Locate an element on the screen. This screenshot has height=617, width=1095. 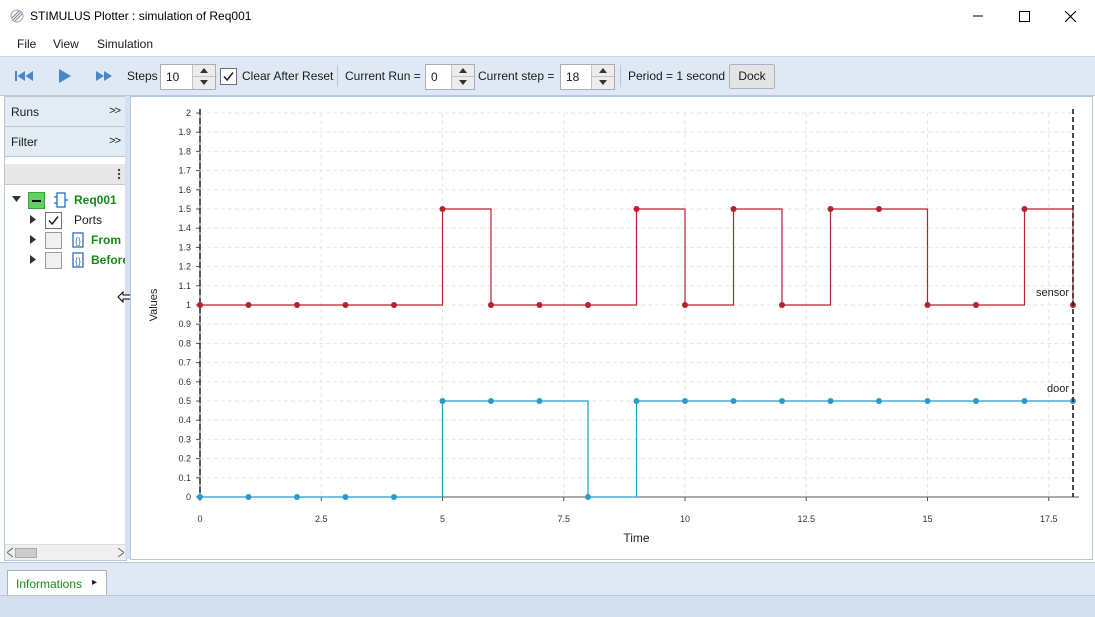
current-step-stepper: 18 is located at coordinates (587, 77).